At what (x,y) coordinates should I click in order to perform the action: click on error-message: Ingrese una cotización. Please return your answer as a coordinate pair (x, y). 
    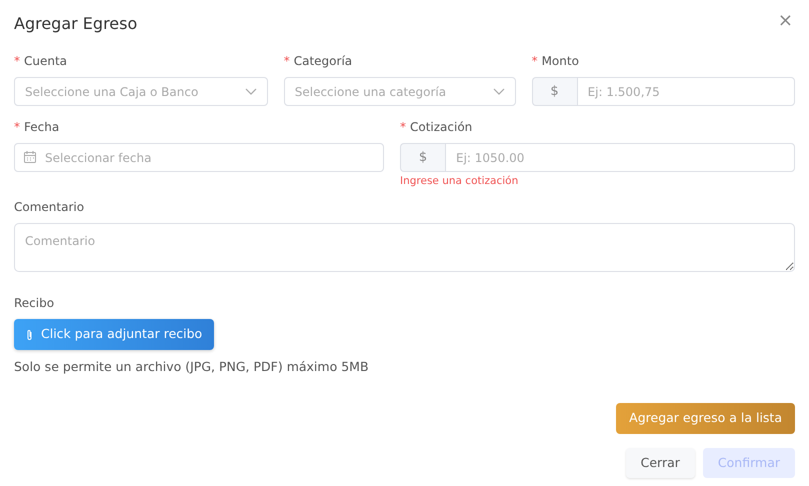
    Looking at the image, I should click on (460, 181).